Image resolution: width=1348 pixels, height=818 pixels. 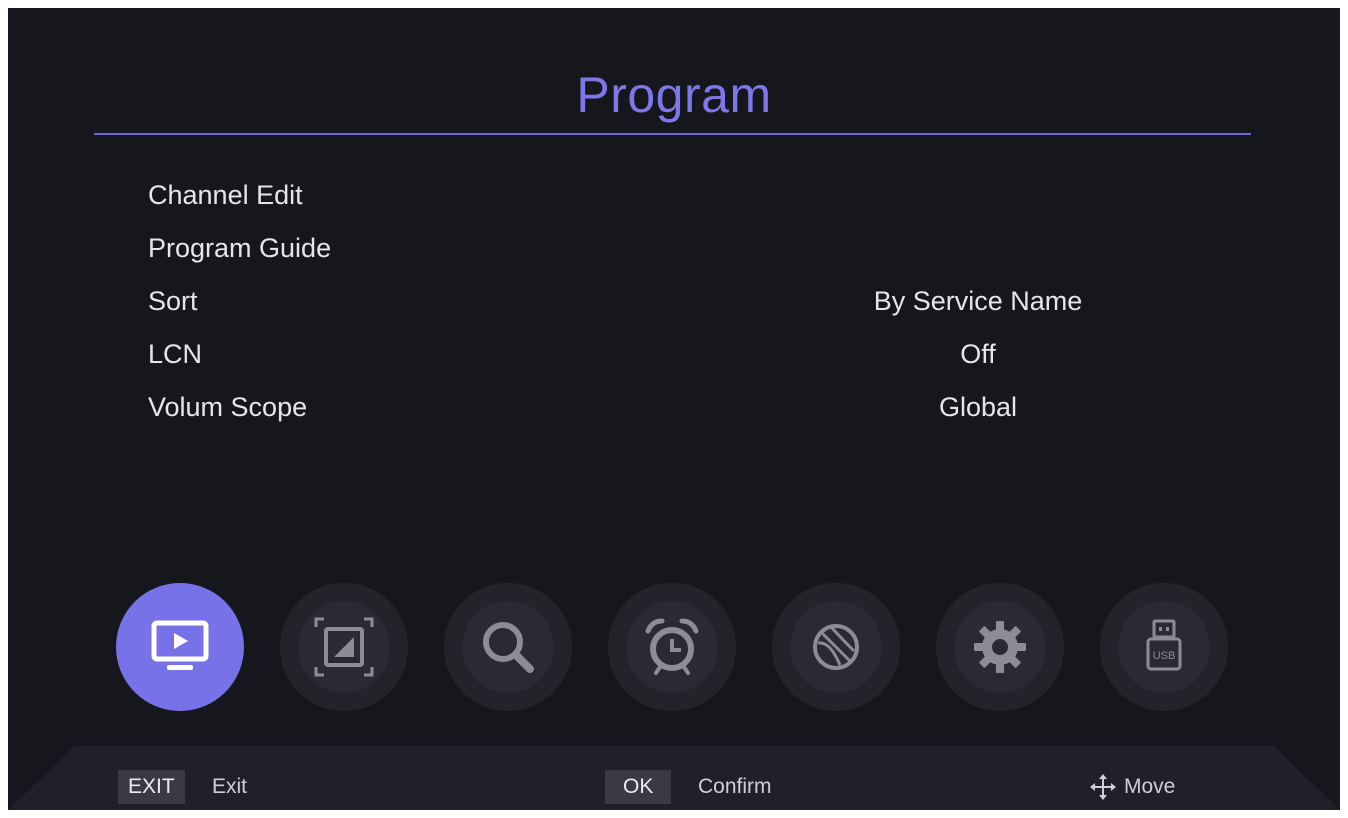 What do you see at coordinates (672, 134) in the screenshot?
I see `title-divider` at bounding box center [672, 134].